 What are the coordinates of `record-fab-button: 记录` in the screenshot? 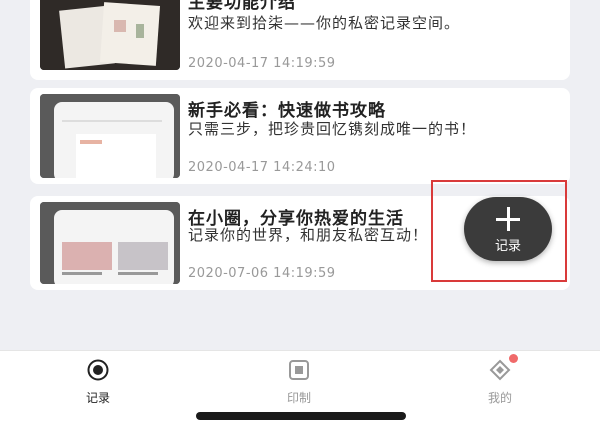 It's located at (508, 229).